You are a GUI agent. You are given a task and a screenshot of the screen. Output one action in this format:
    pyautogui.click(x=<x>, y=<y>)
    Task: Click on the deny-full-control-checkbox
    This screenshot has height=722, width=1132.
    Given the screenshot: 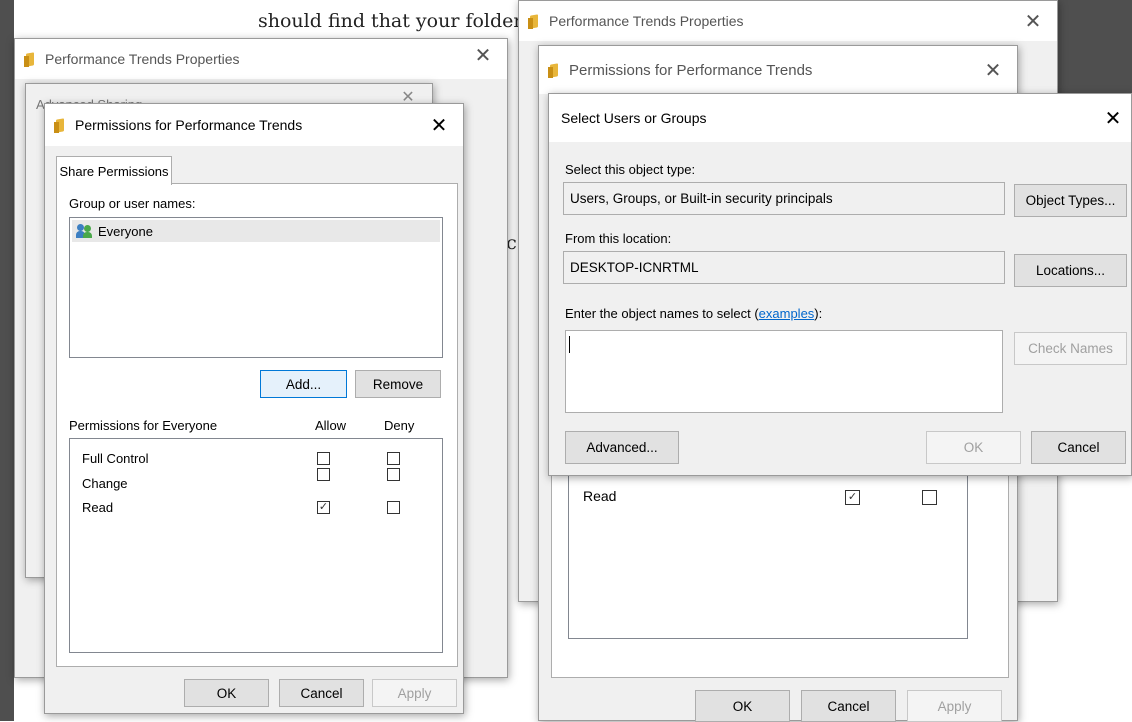 What is the action you would take?
    pyautogui.click(x=393, y=458)
    